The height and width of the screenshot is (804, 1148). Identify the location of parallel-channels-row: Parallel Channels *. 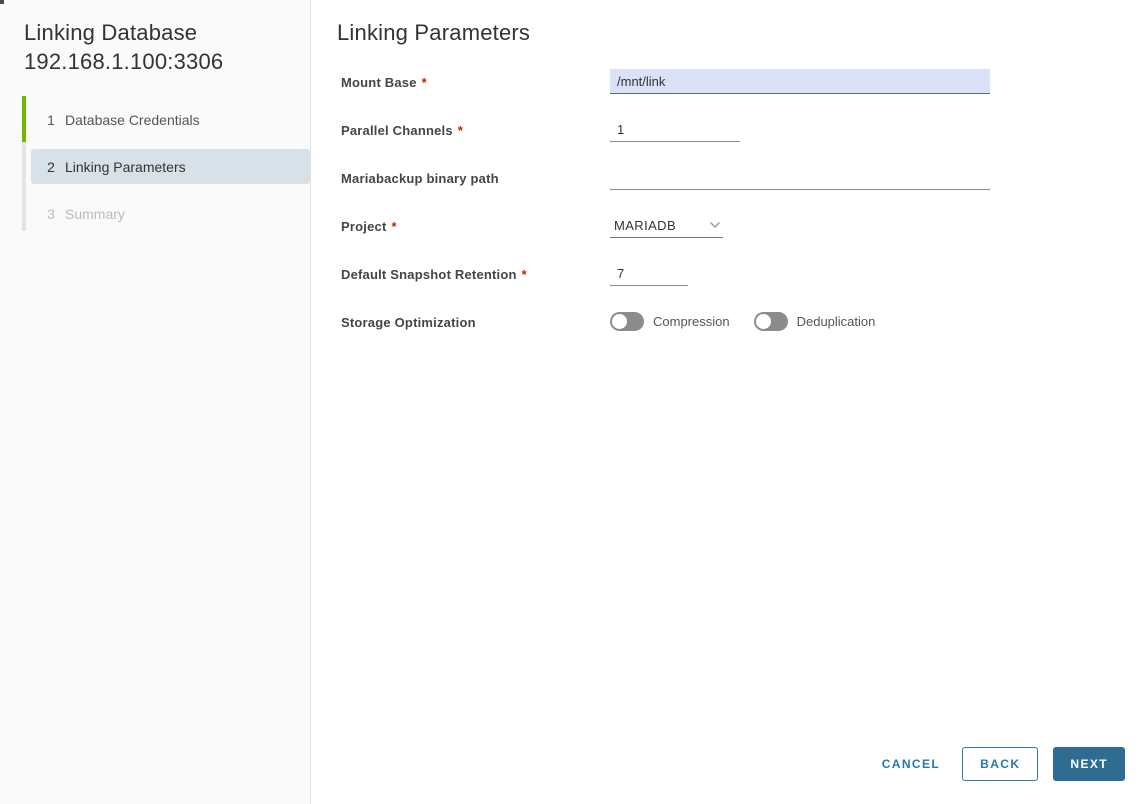
(744, 141).